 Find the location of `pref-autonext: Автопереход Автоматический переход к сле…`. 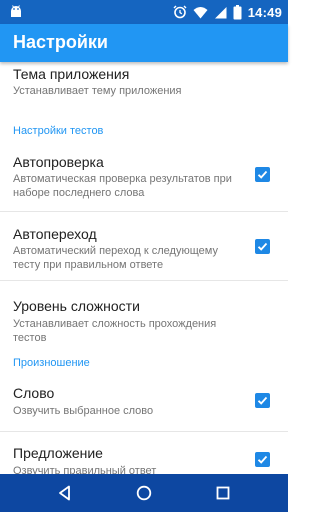

pref-autonext: Автопереход Автоматический переход к сле… is located at coordinates (144, 247).